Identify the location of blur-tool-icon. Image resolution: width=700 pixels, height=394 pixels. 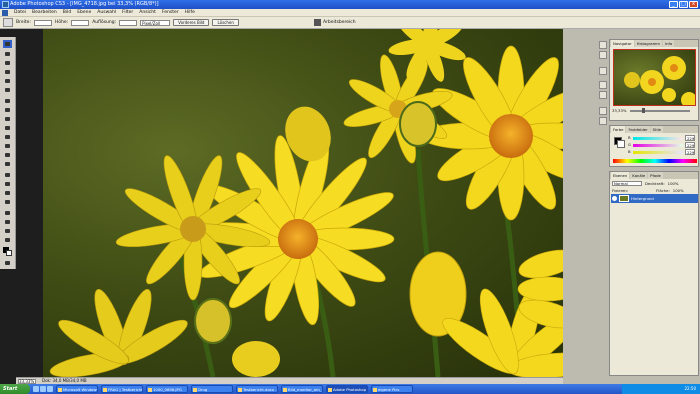
(7, 155).